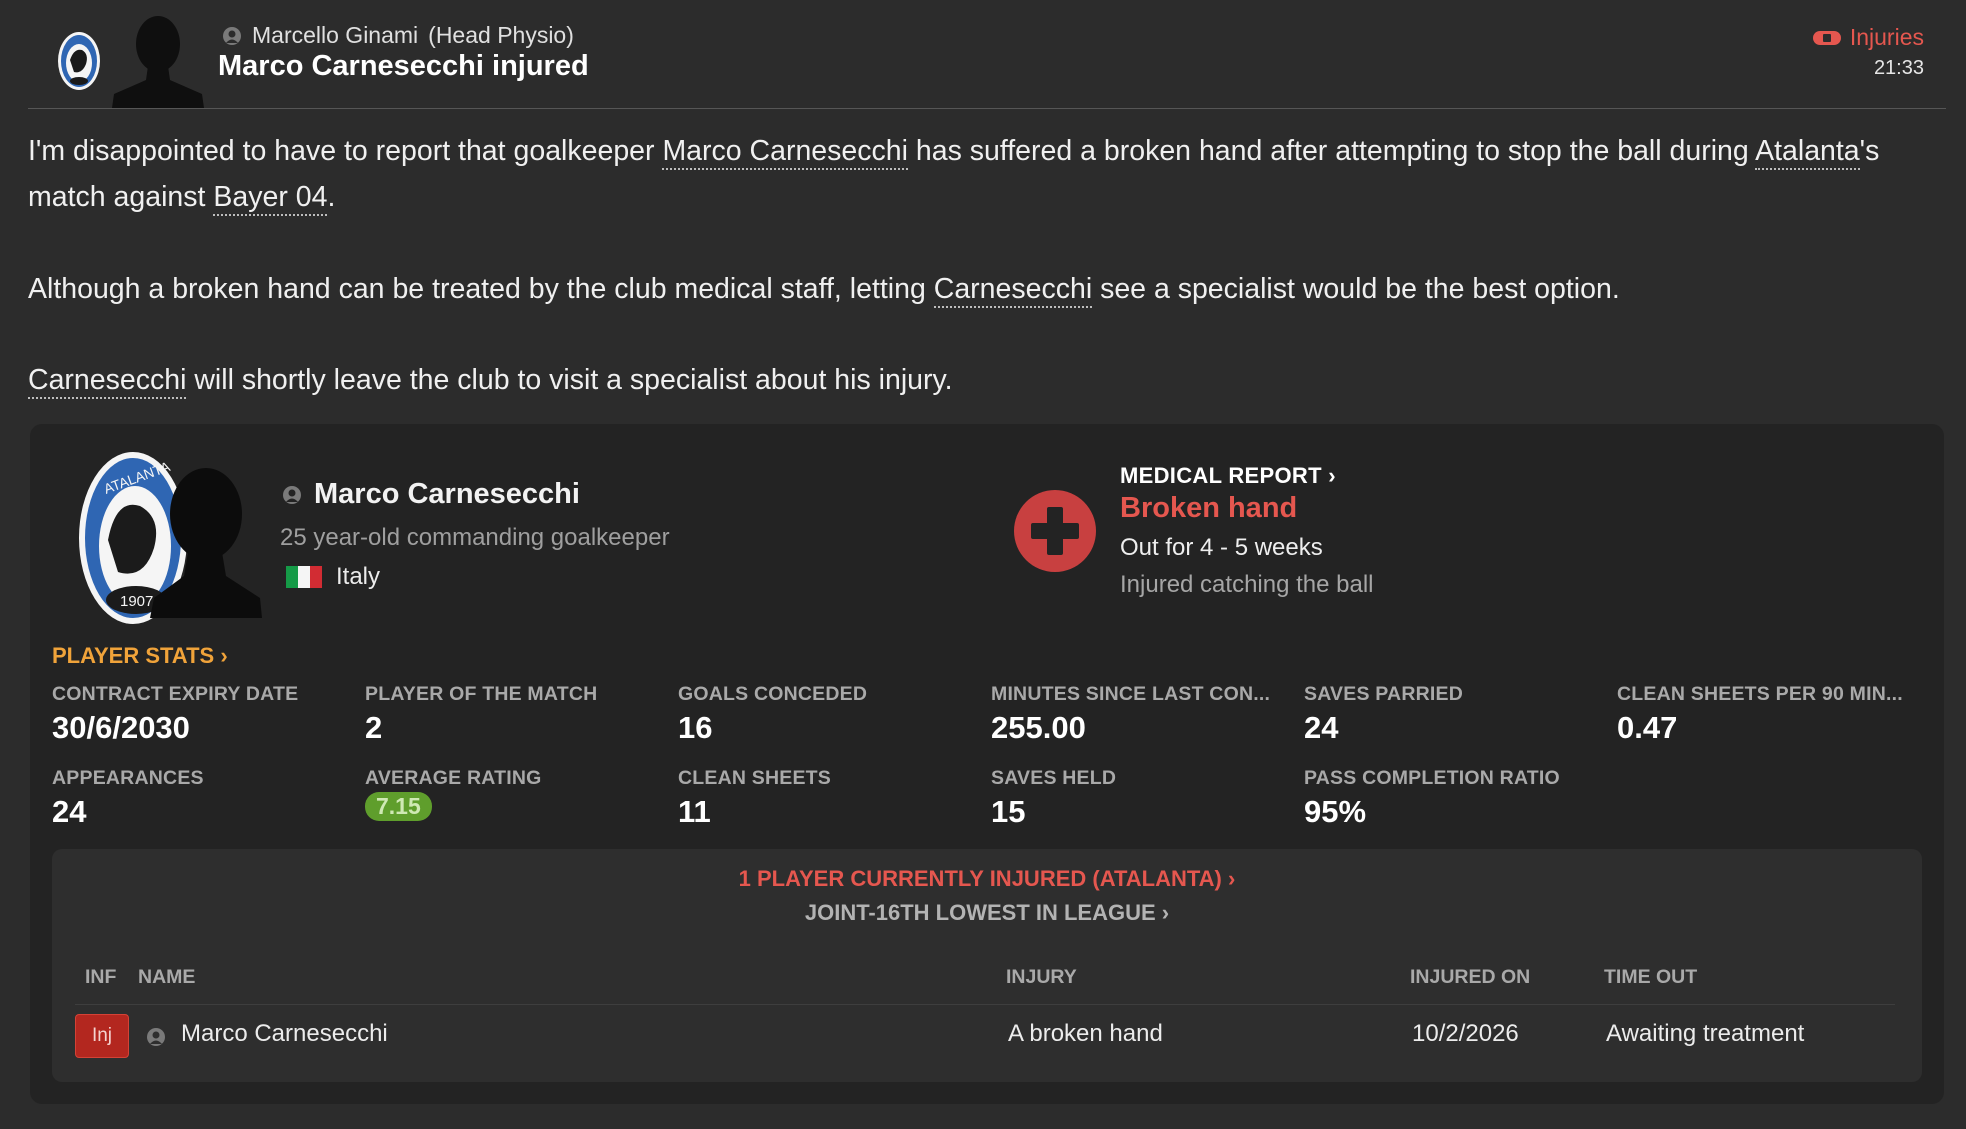 This screenshot has height=1129, width=1966. What do you see at coordinates (1826, 37) in the screenshot?
I see `bandage-icon` at bounding box center [1826, 37].